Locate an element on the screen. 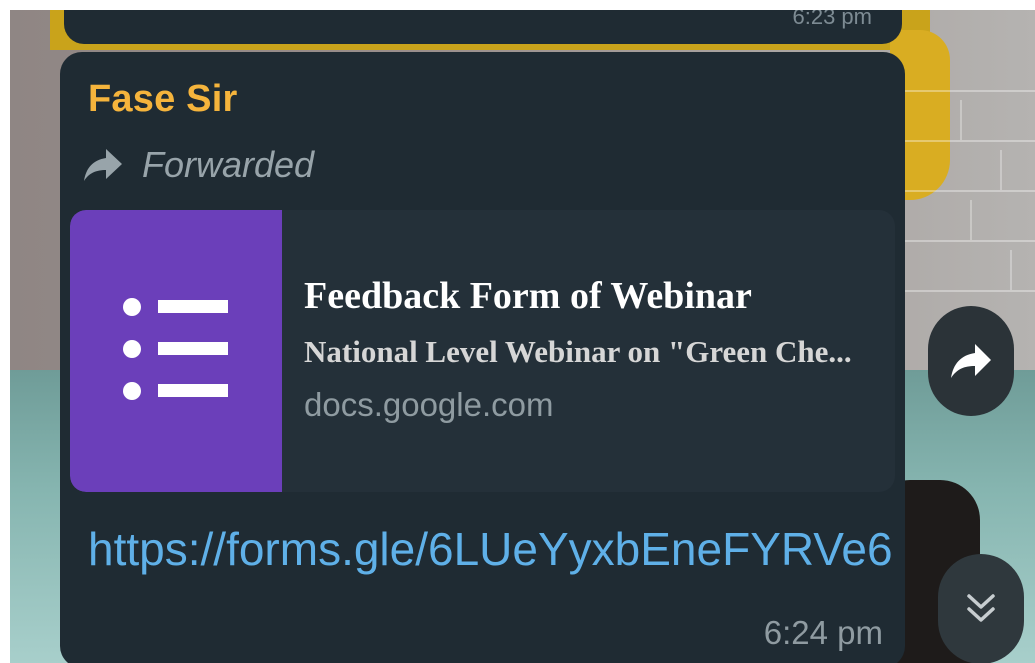 This screenshot has height=663, width=1035. chevron-double-down-icon is located at coordinates (981, 608).